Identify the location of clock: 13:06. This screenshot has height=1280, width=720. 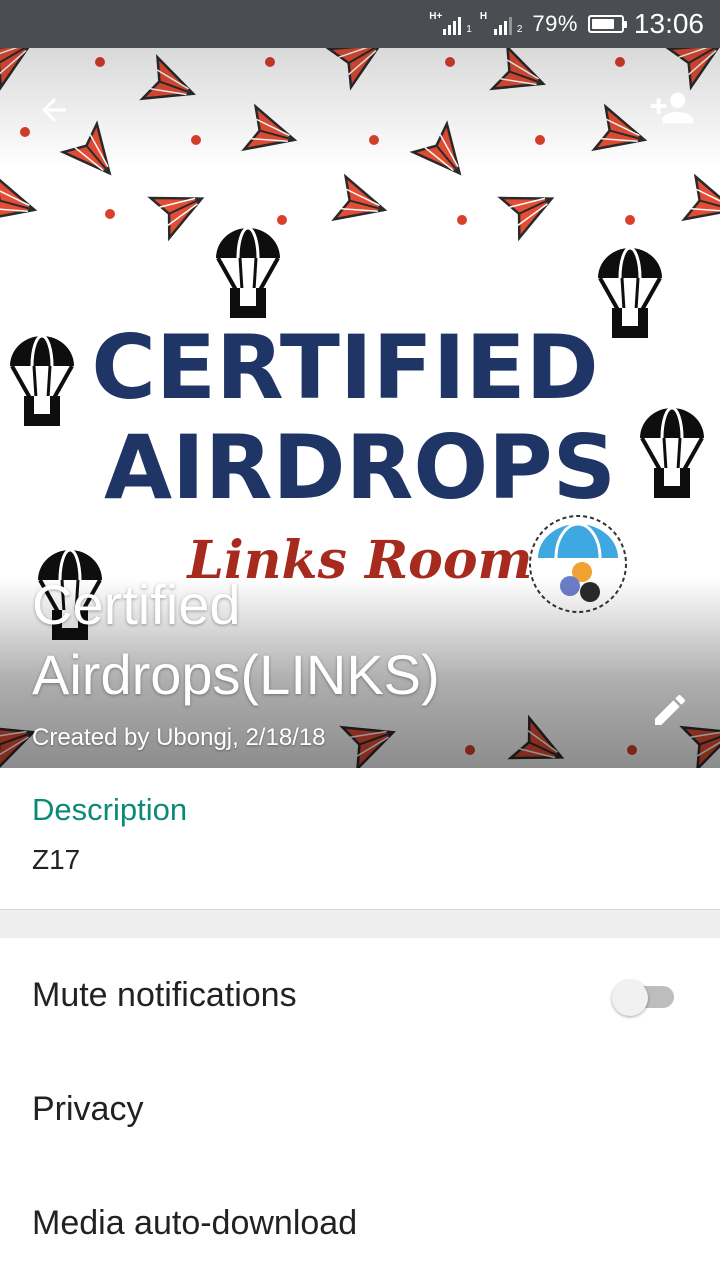
(668, 23).